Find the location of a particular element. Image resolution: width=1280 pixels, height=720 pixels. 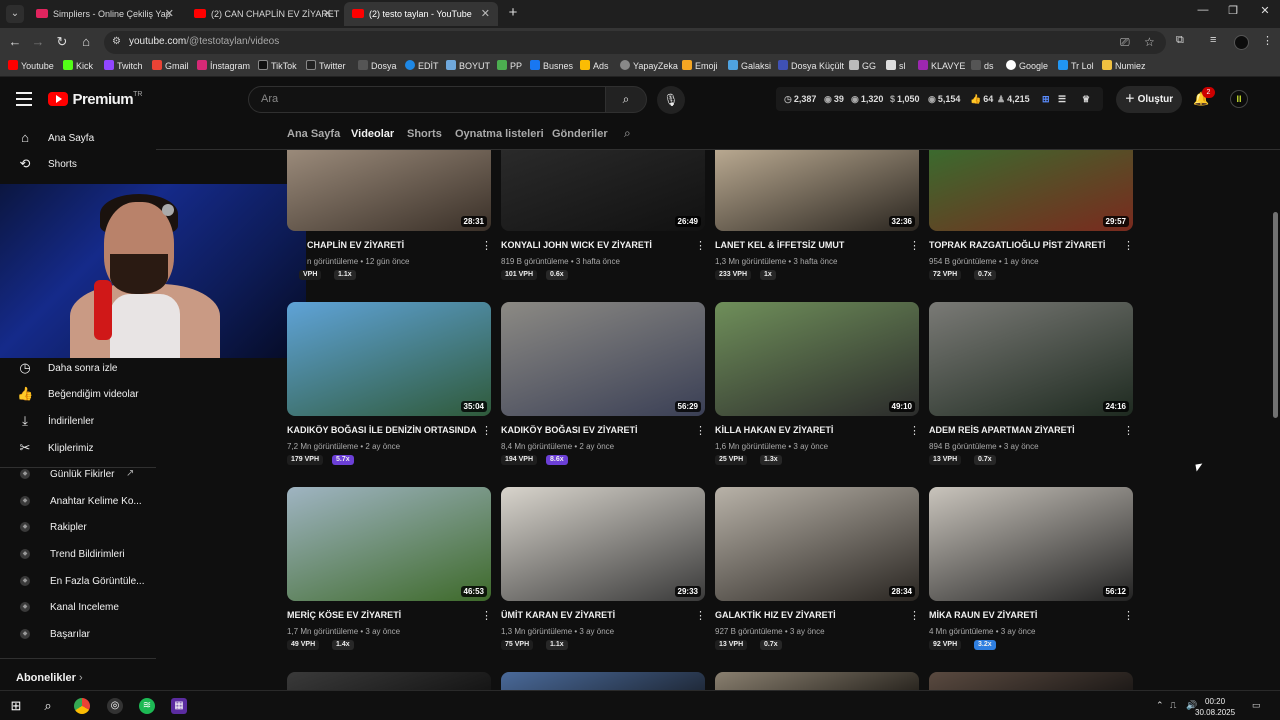

tab-home: Ana Sayfa is located at coordinates (313, 134).